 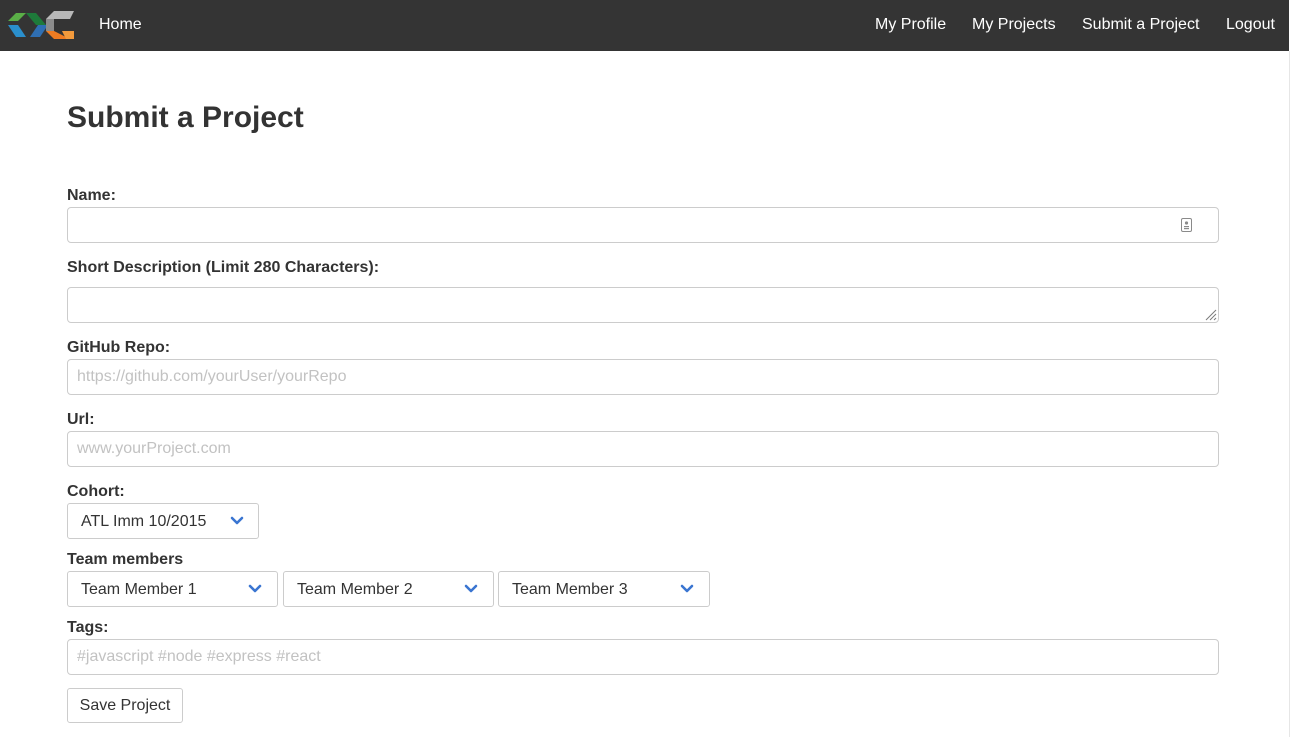 I want to click on cohort-label: Cohort:, so click(x=96, y=491).